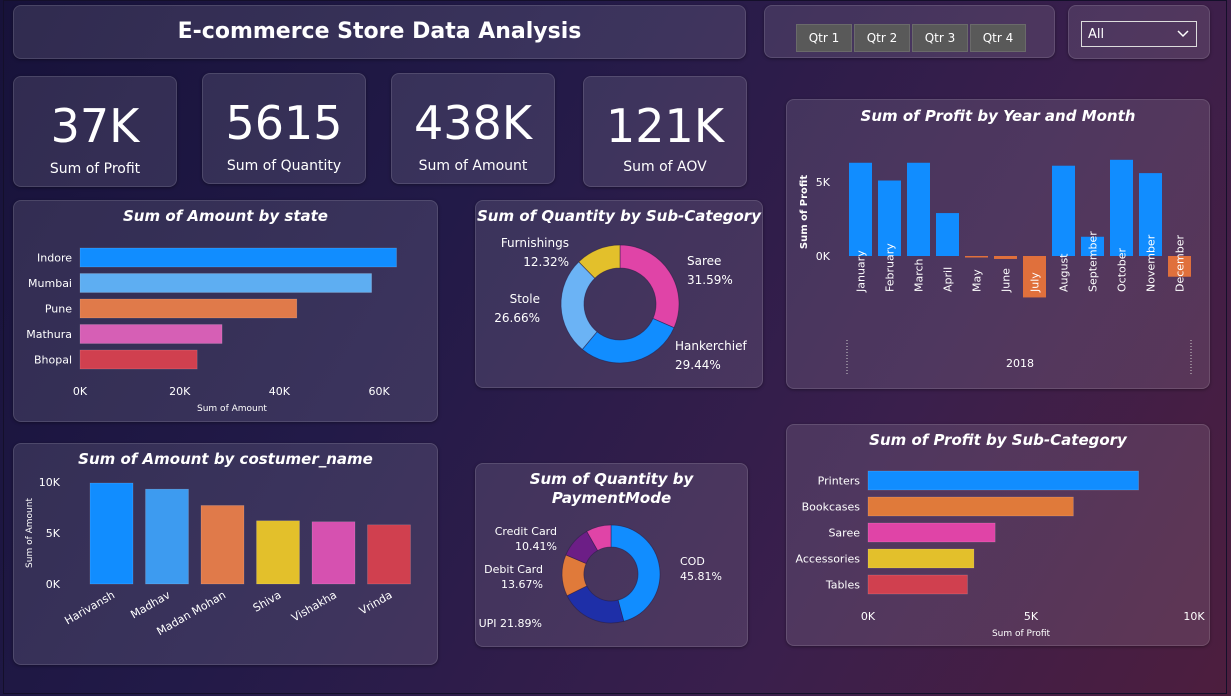 The image size is (1231, 696). What do you see at coordinates (53, 360) in the screenshot?
I see `category-label: Bhopal` at bounding box center [53, 360].